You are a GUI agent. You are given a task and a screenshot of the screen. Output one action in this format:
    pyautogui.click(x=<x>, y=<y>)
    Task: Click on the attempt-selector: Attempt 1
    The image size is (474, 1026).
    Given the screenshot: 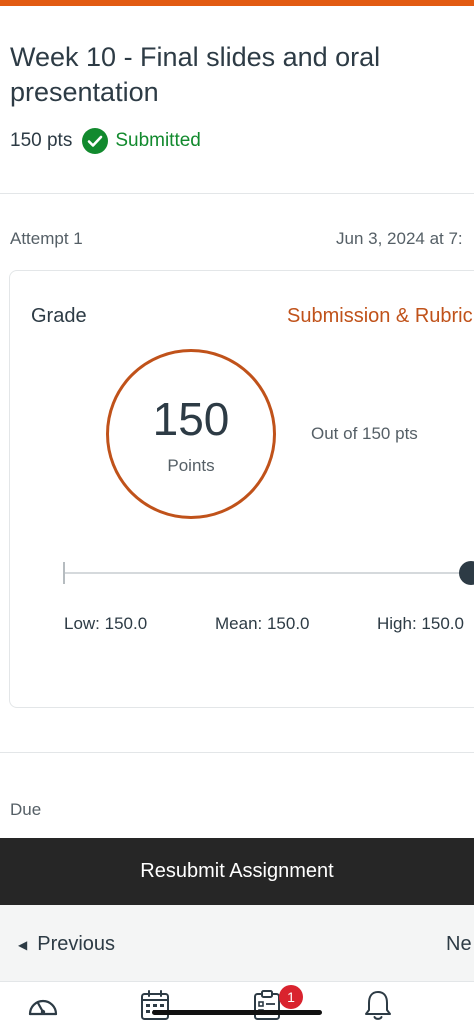 What is the action you would take?
    pyautogui.click(x=46, y=239)
    